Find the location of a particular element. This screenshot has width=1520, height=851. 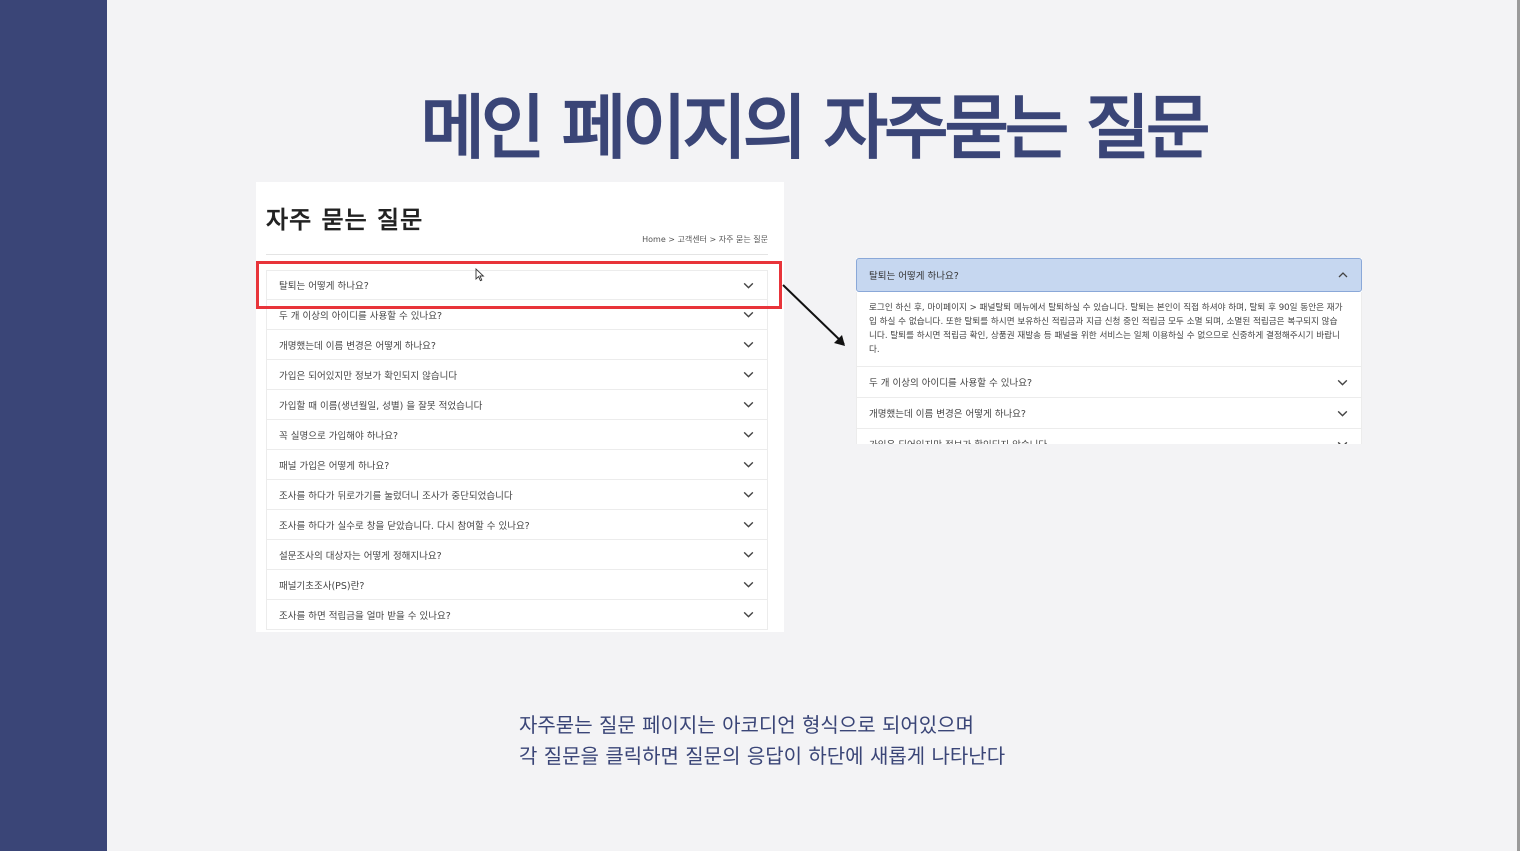

faq-page-heading: 자주 묻는 질문 is located at coordinates (345, 220).